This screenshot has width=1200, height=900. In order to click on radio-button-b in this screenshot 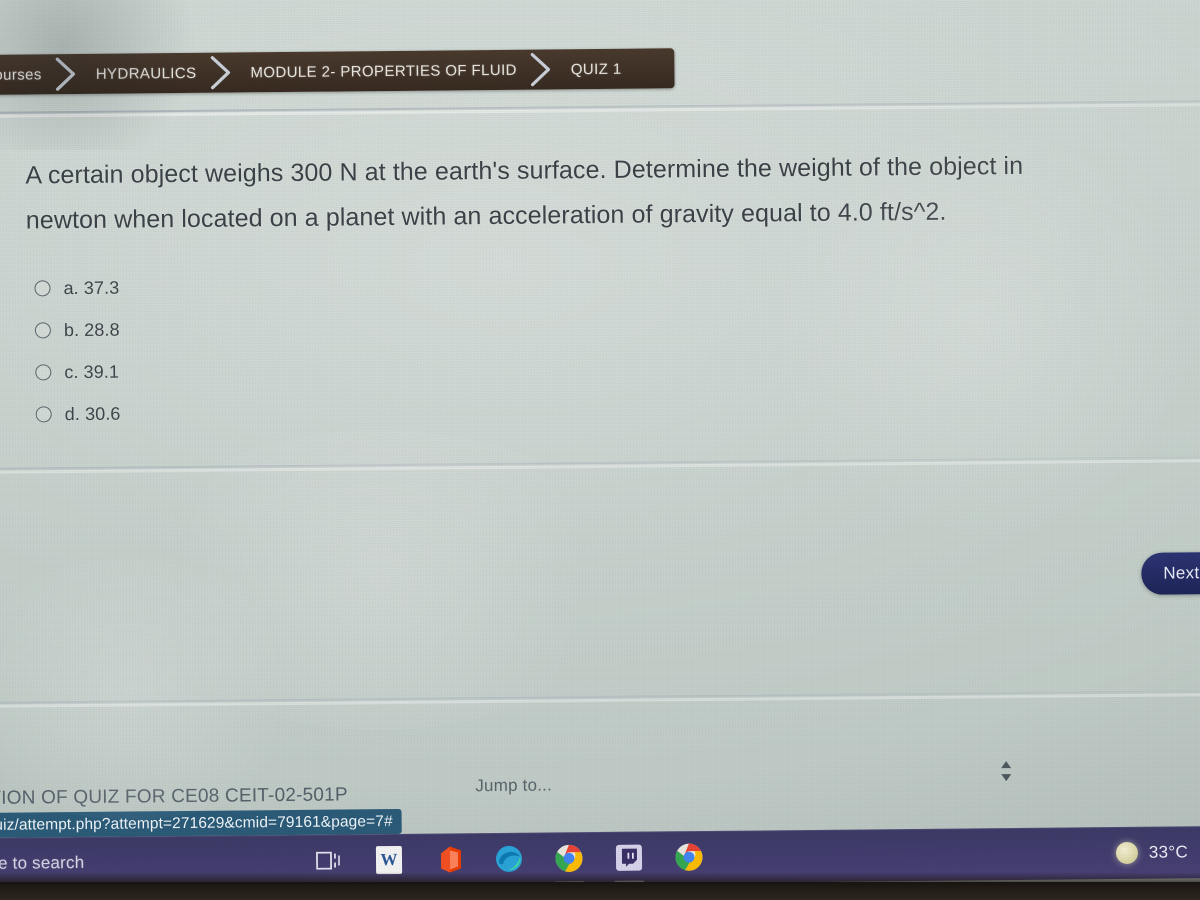, I will do `click(42, 330)`.